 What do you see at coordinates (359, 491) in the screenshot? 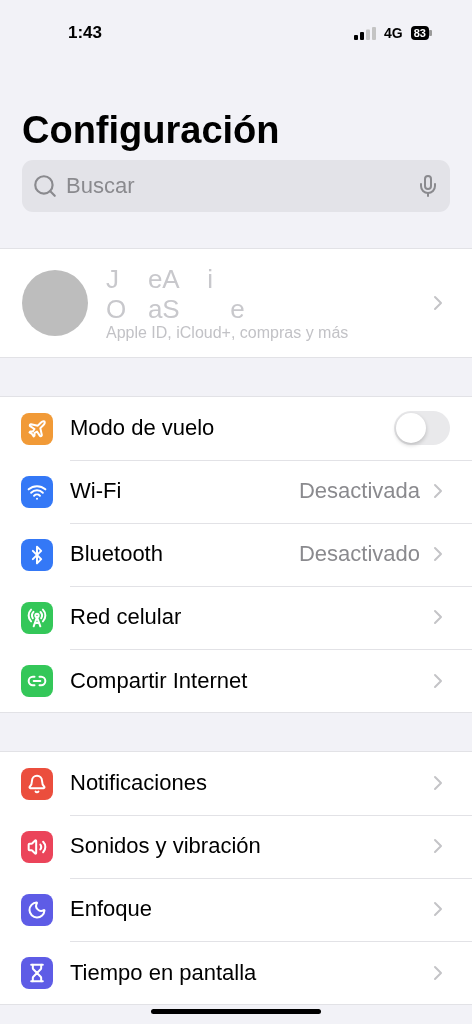
I see `row-value: Desactivada` at bounding box center [359, 491].